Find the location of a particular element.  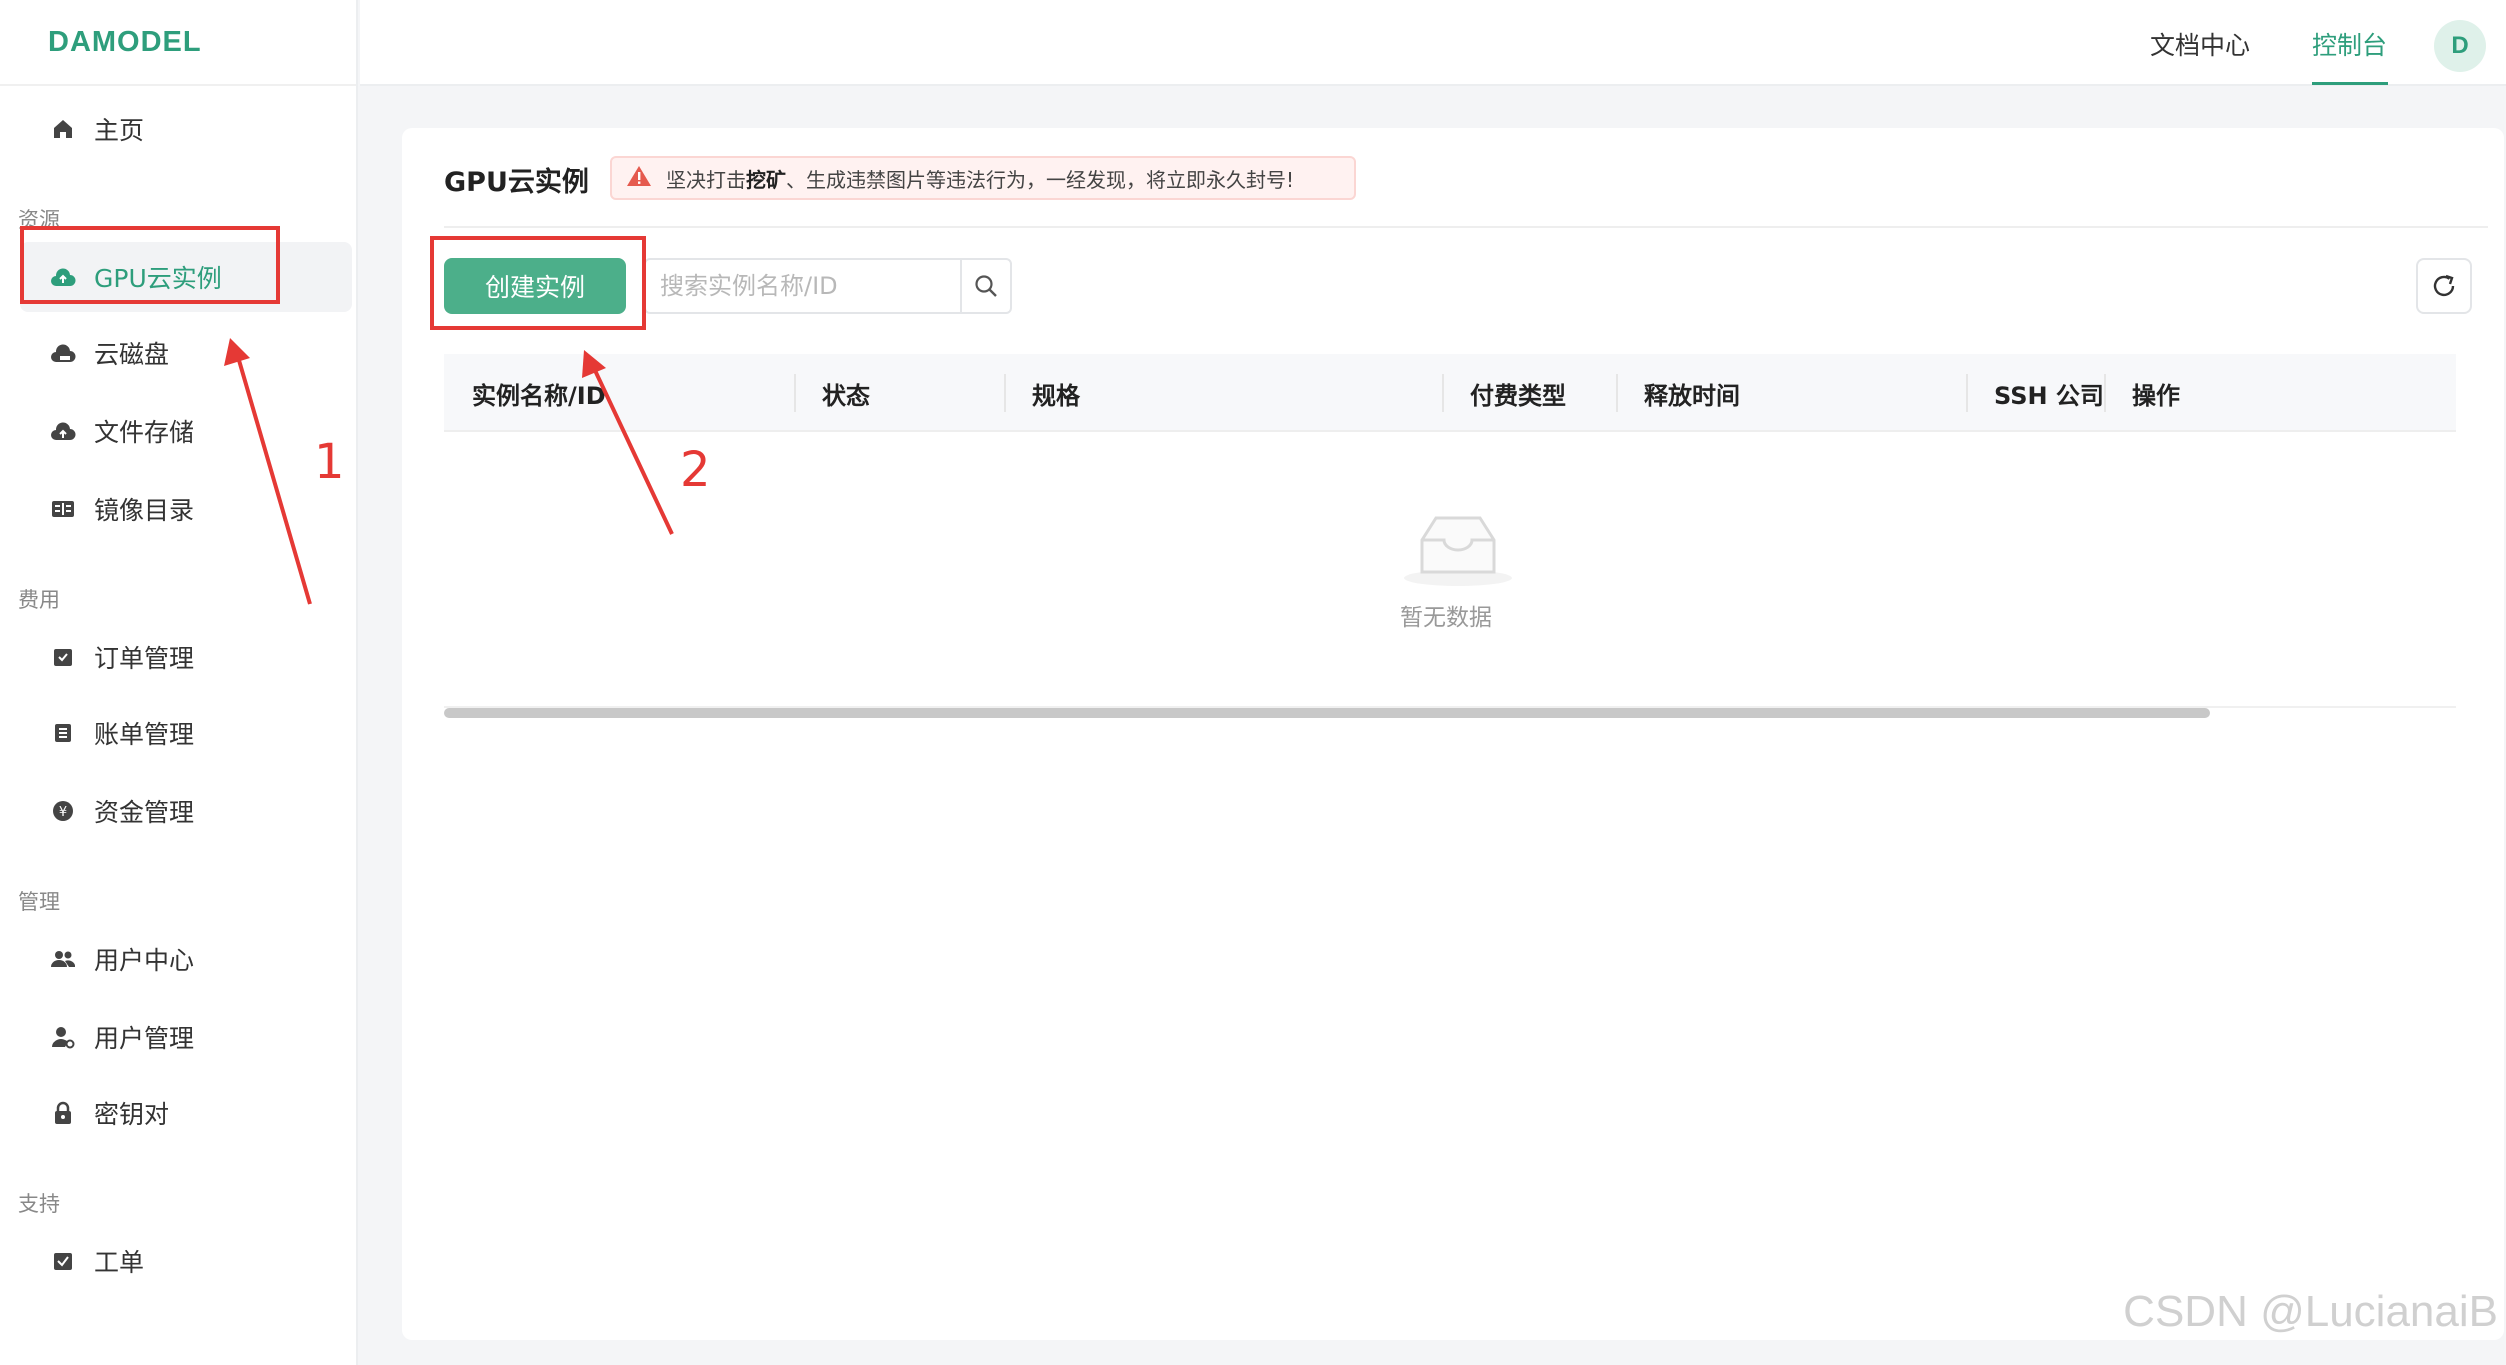

annotation-arrows is located at coordinates (449, 471).